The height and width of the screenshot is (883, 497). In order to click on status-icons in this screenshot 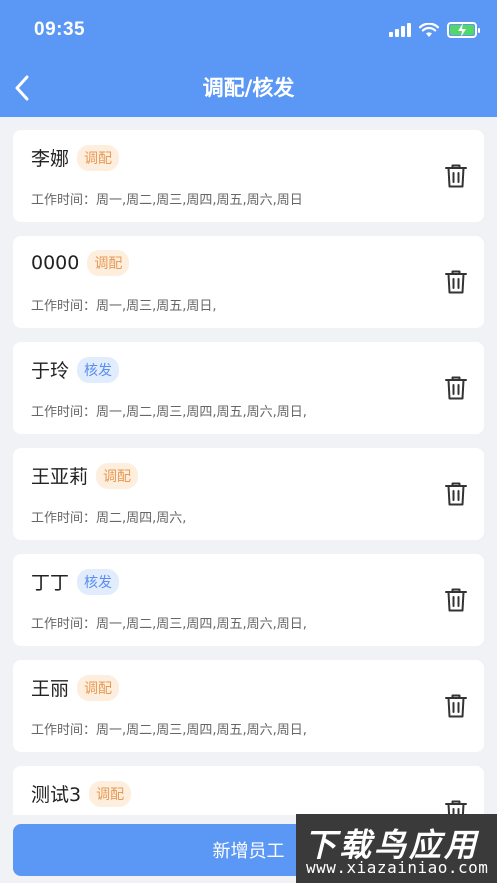, I will do `click(434, 30)`.